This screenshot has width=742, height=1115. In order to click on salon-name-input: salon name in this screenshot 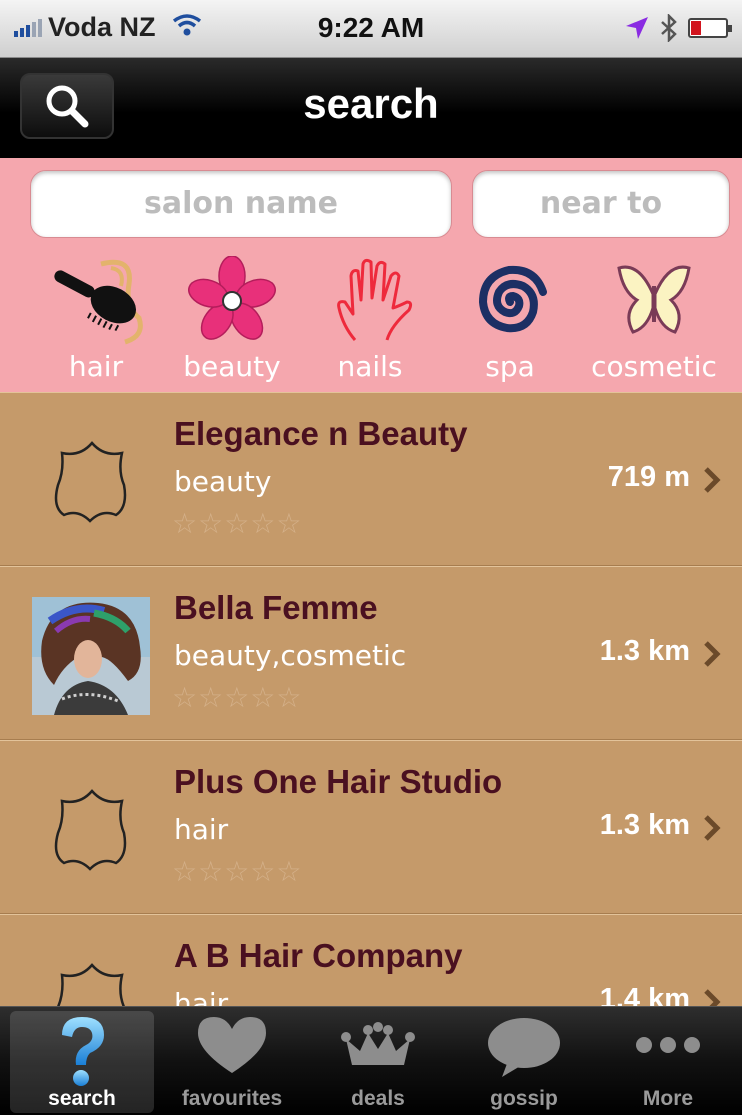, I will do `click(241, 204)`.